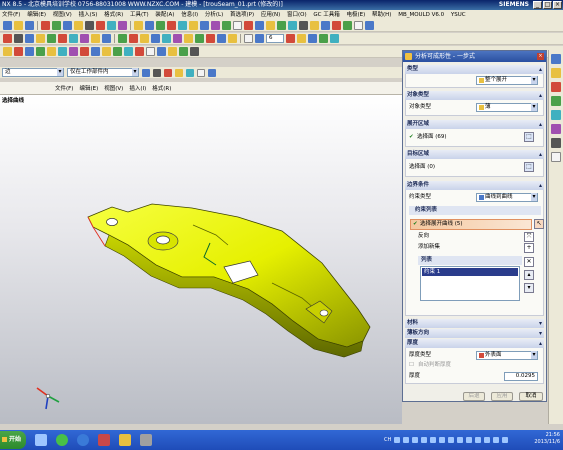 This screenshot has height=450, width=563. I want to click on menu-file: 文件(F), so click(11, 15).